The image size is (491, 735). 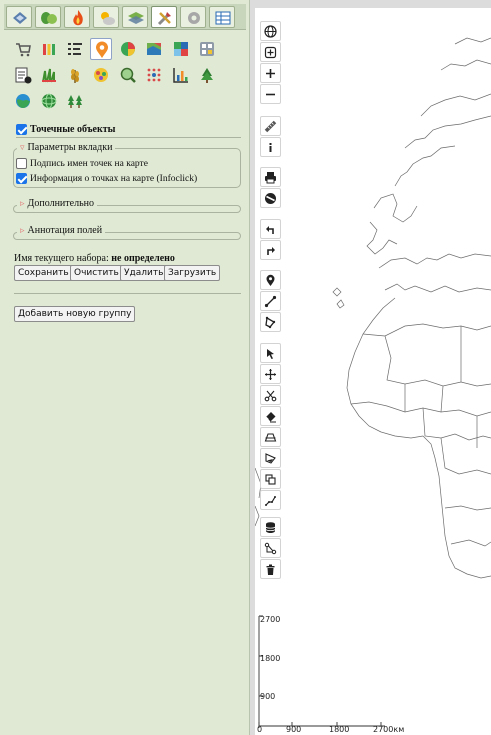 I want to click on additional-legend: ▹ Дополнительно, so click(x=57, y=203).